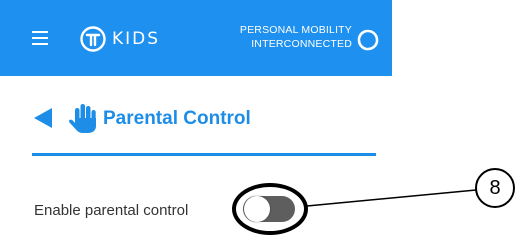  I want to click on back-arrow-icon, so click(43, 118).